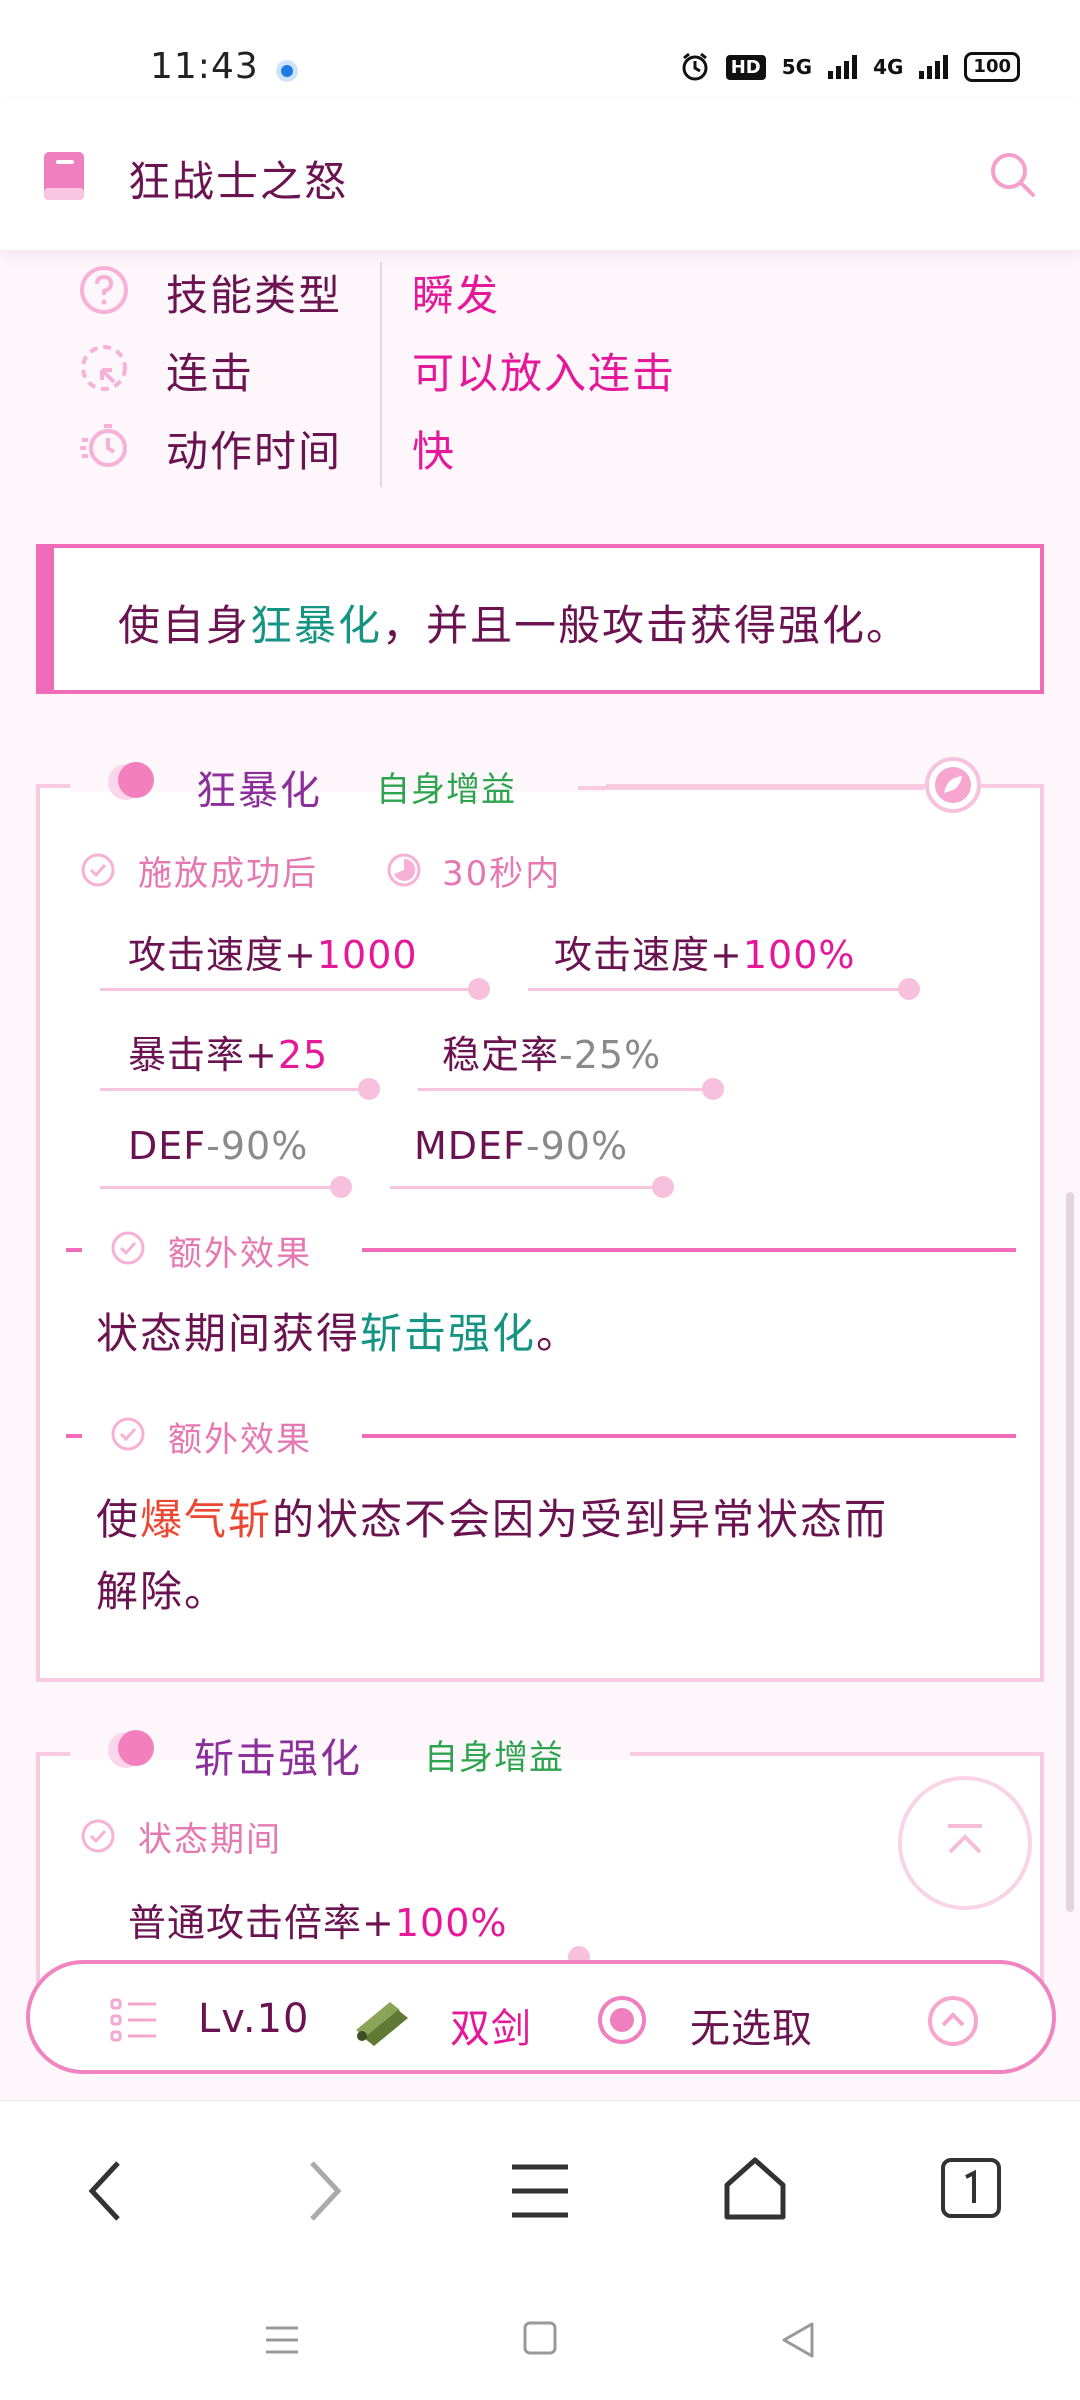 The width and height of the screenshot is (1080, 2400). Describe the element at coordinates (118, 1519) in the screenshot. I see `extra-text-prefix: 使` at that location.